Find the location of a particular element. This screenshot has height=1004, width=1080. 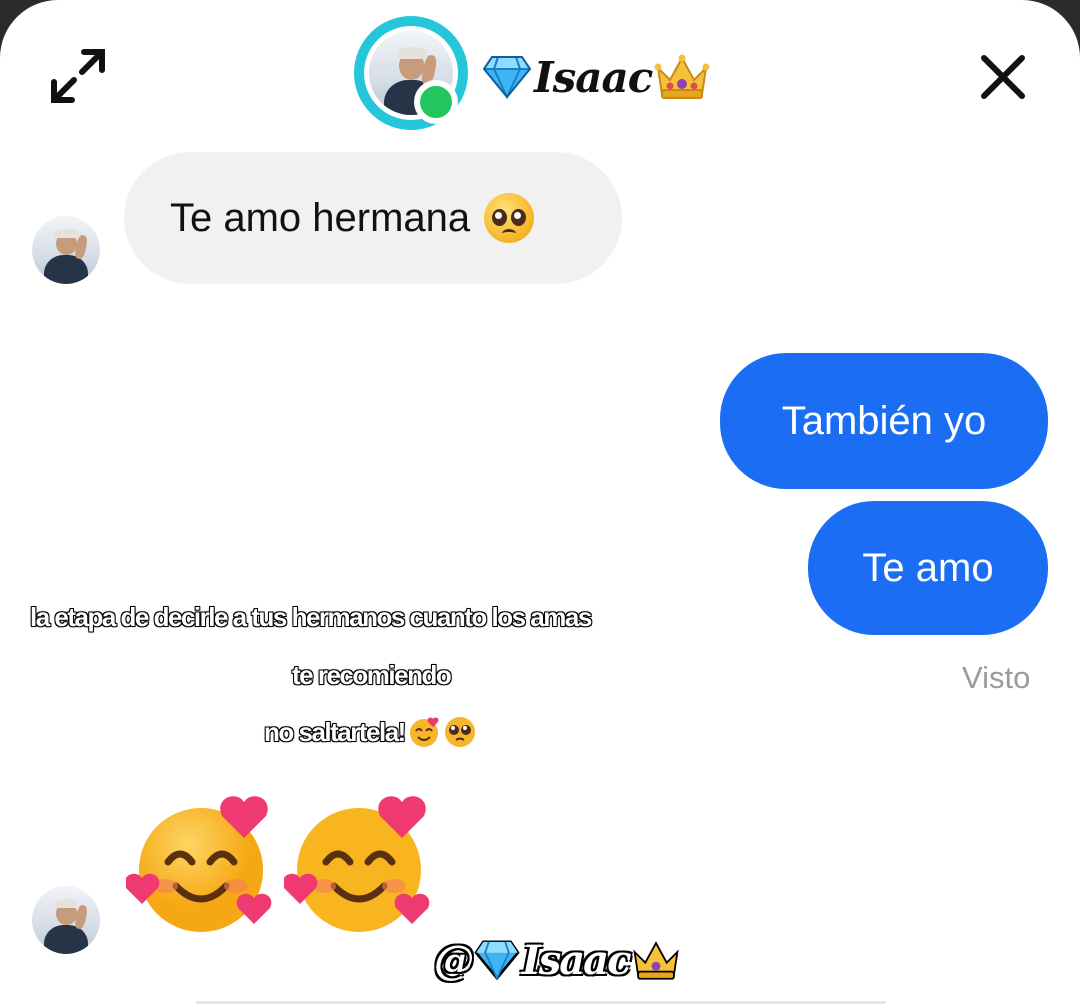

watermark-prefix: @ is located at coordinates (454, 960).